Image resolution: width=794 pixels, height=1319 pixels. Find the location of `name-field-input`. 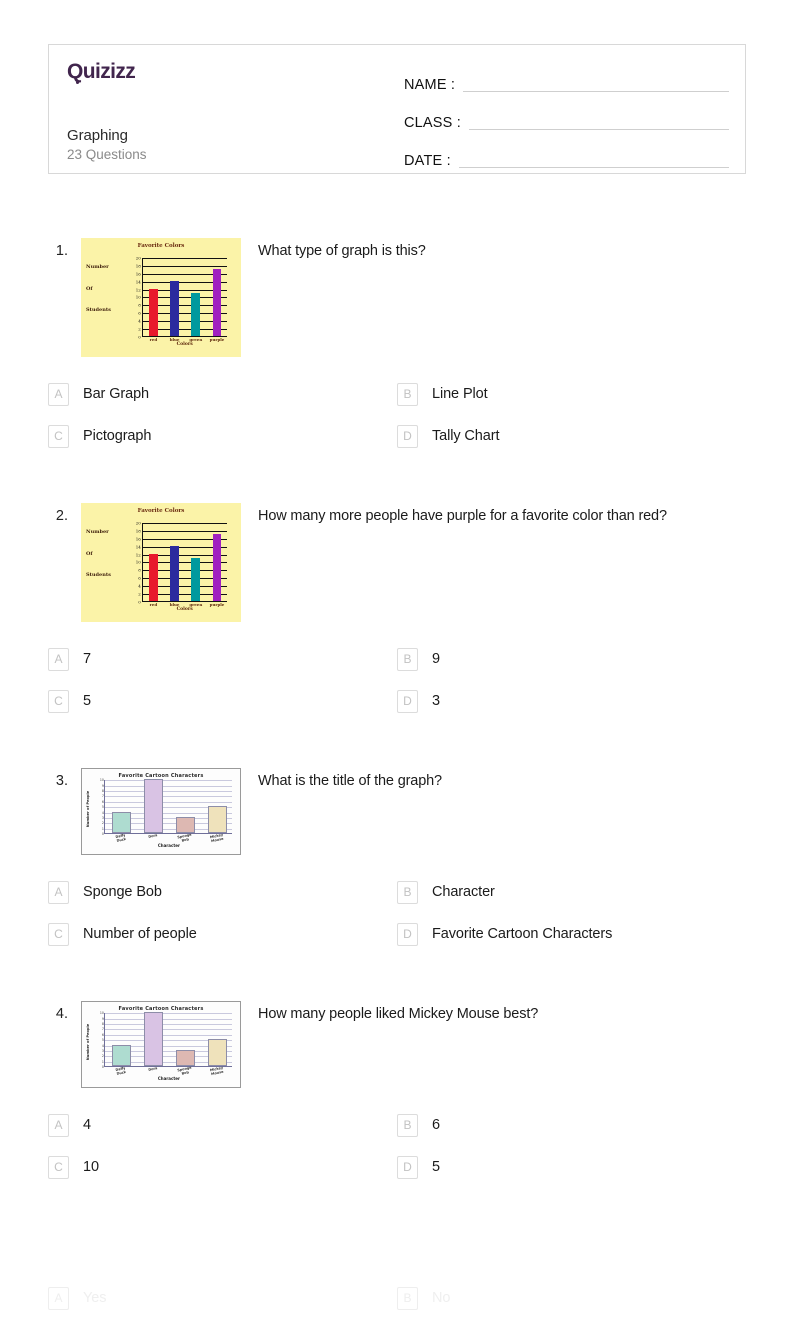

name-field-input is located at coordinates (596, 91).